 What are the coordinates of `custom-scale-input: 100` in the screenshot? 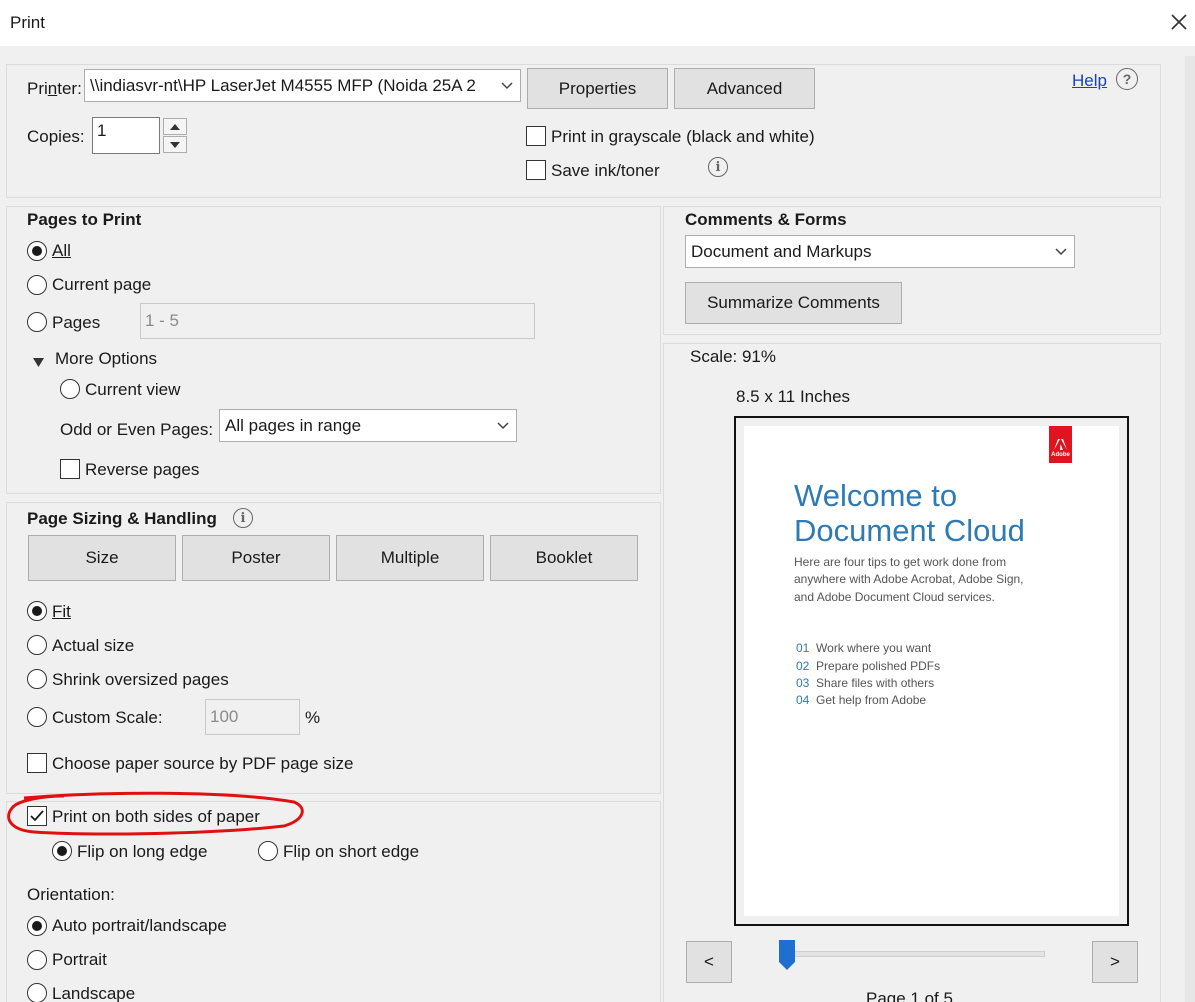 It's located at (252, 717).